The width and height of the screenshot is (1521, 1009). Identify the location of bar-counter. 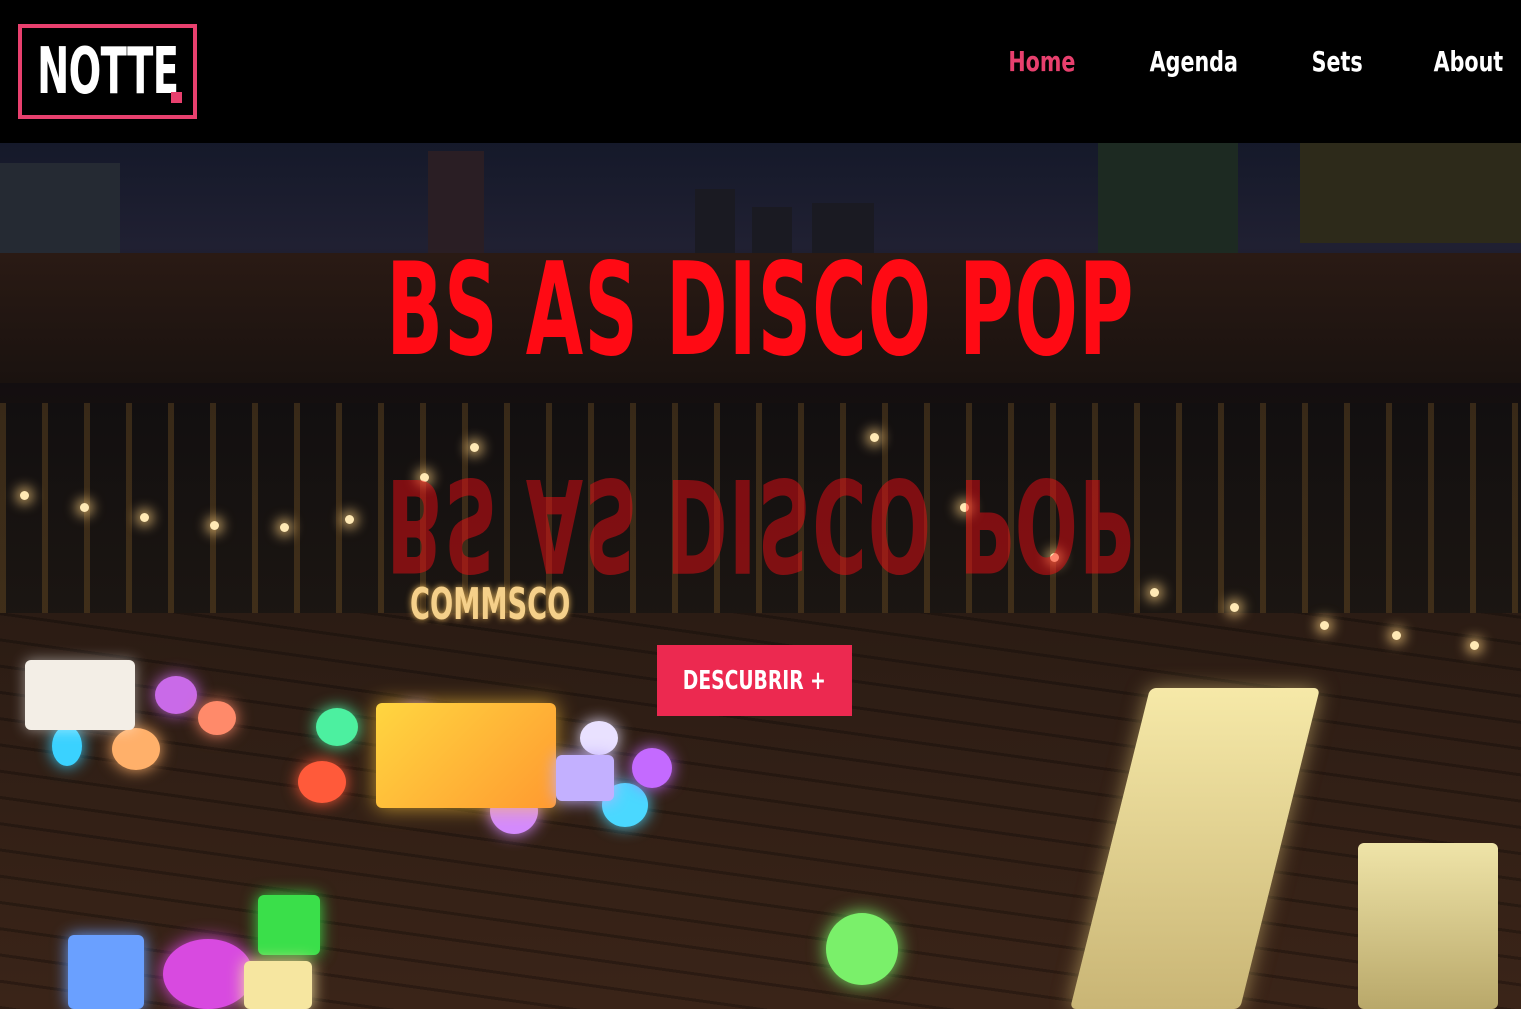
(1428, 926).